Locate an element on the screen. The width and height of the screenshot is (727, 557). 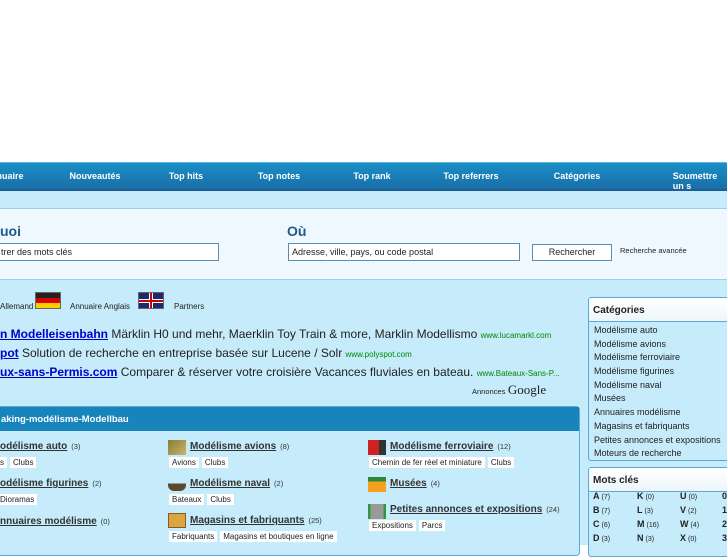
keyword-count: (7) is located at coordinates (606, 497).